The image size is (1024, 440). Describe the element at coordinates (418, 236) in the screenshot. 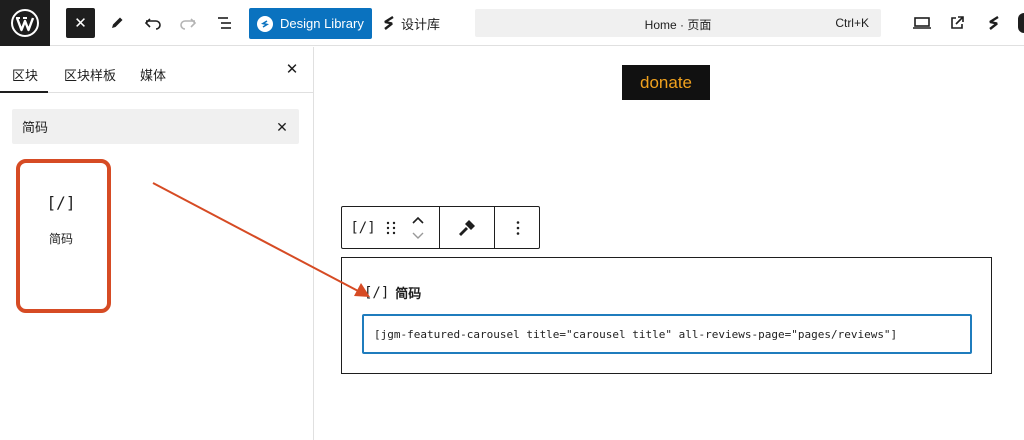

I see `move-down-icon` at that location.